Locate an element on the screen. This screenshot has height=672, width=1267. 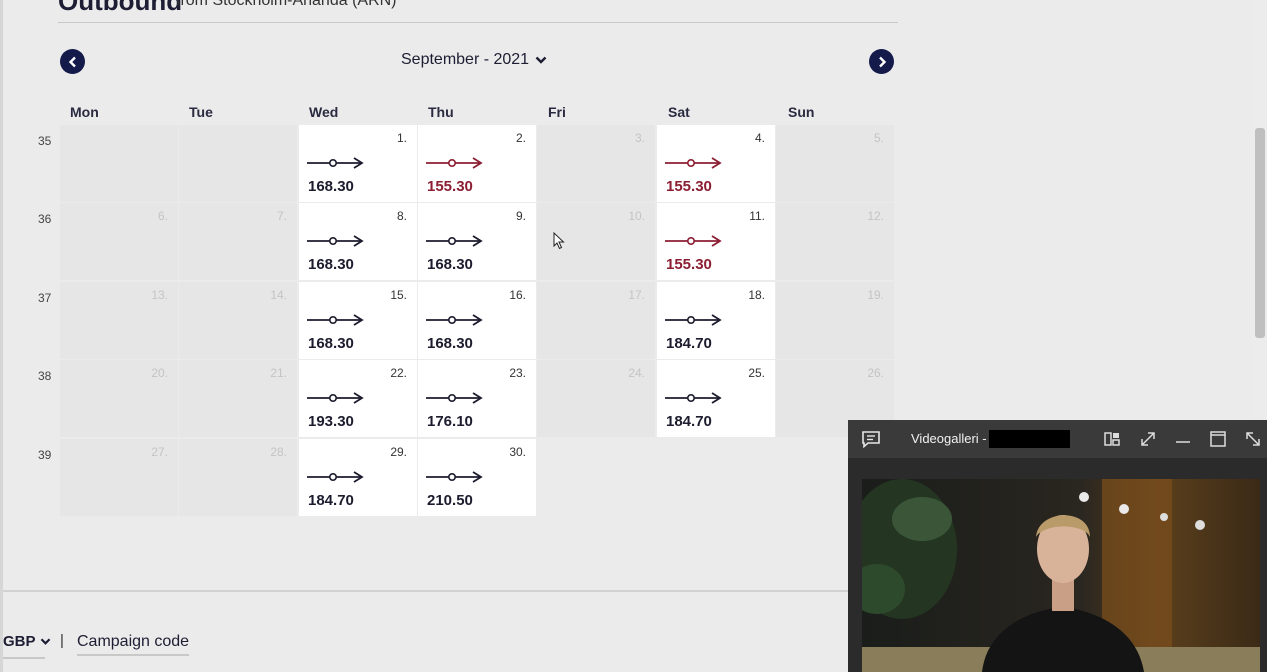
currency-label: GBP is located at coordinates (19, 641).